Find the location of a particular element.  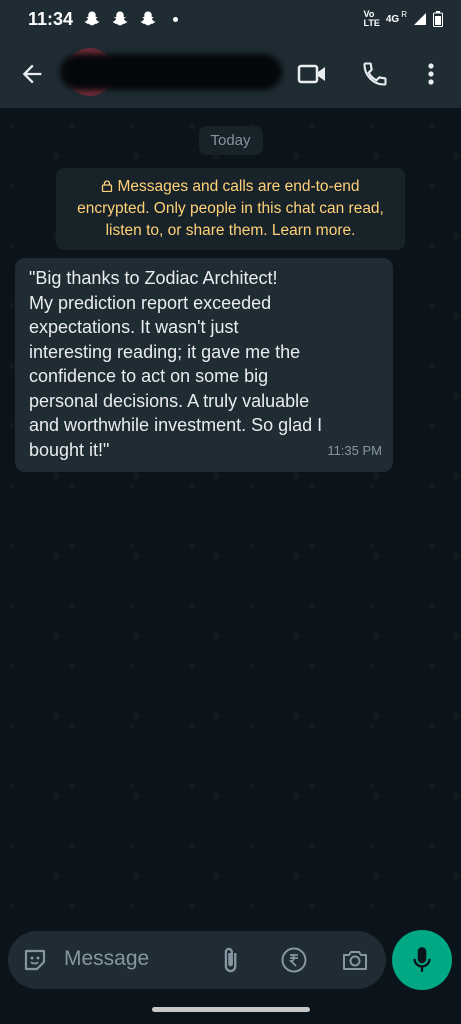

notification-dot is located at coordinates (176, 19).